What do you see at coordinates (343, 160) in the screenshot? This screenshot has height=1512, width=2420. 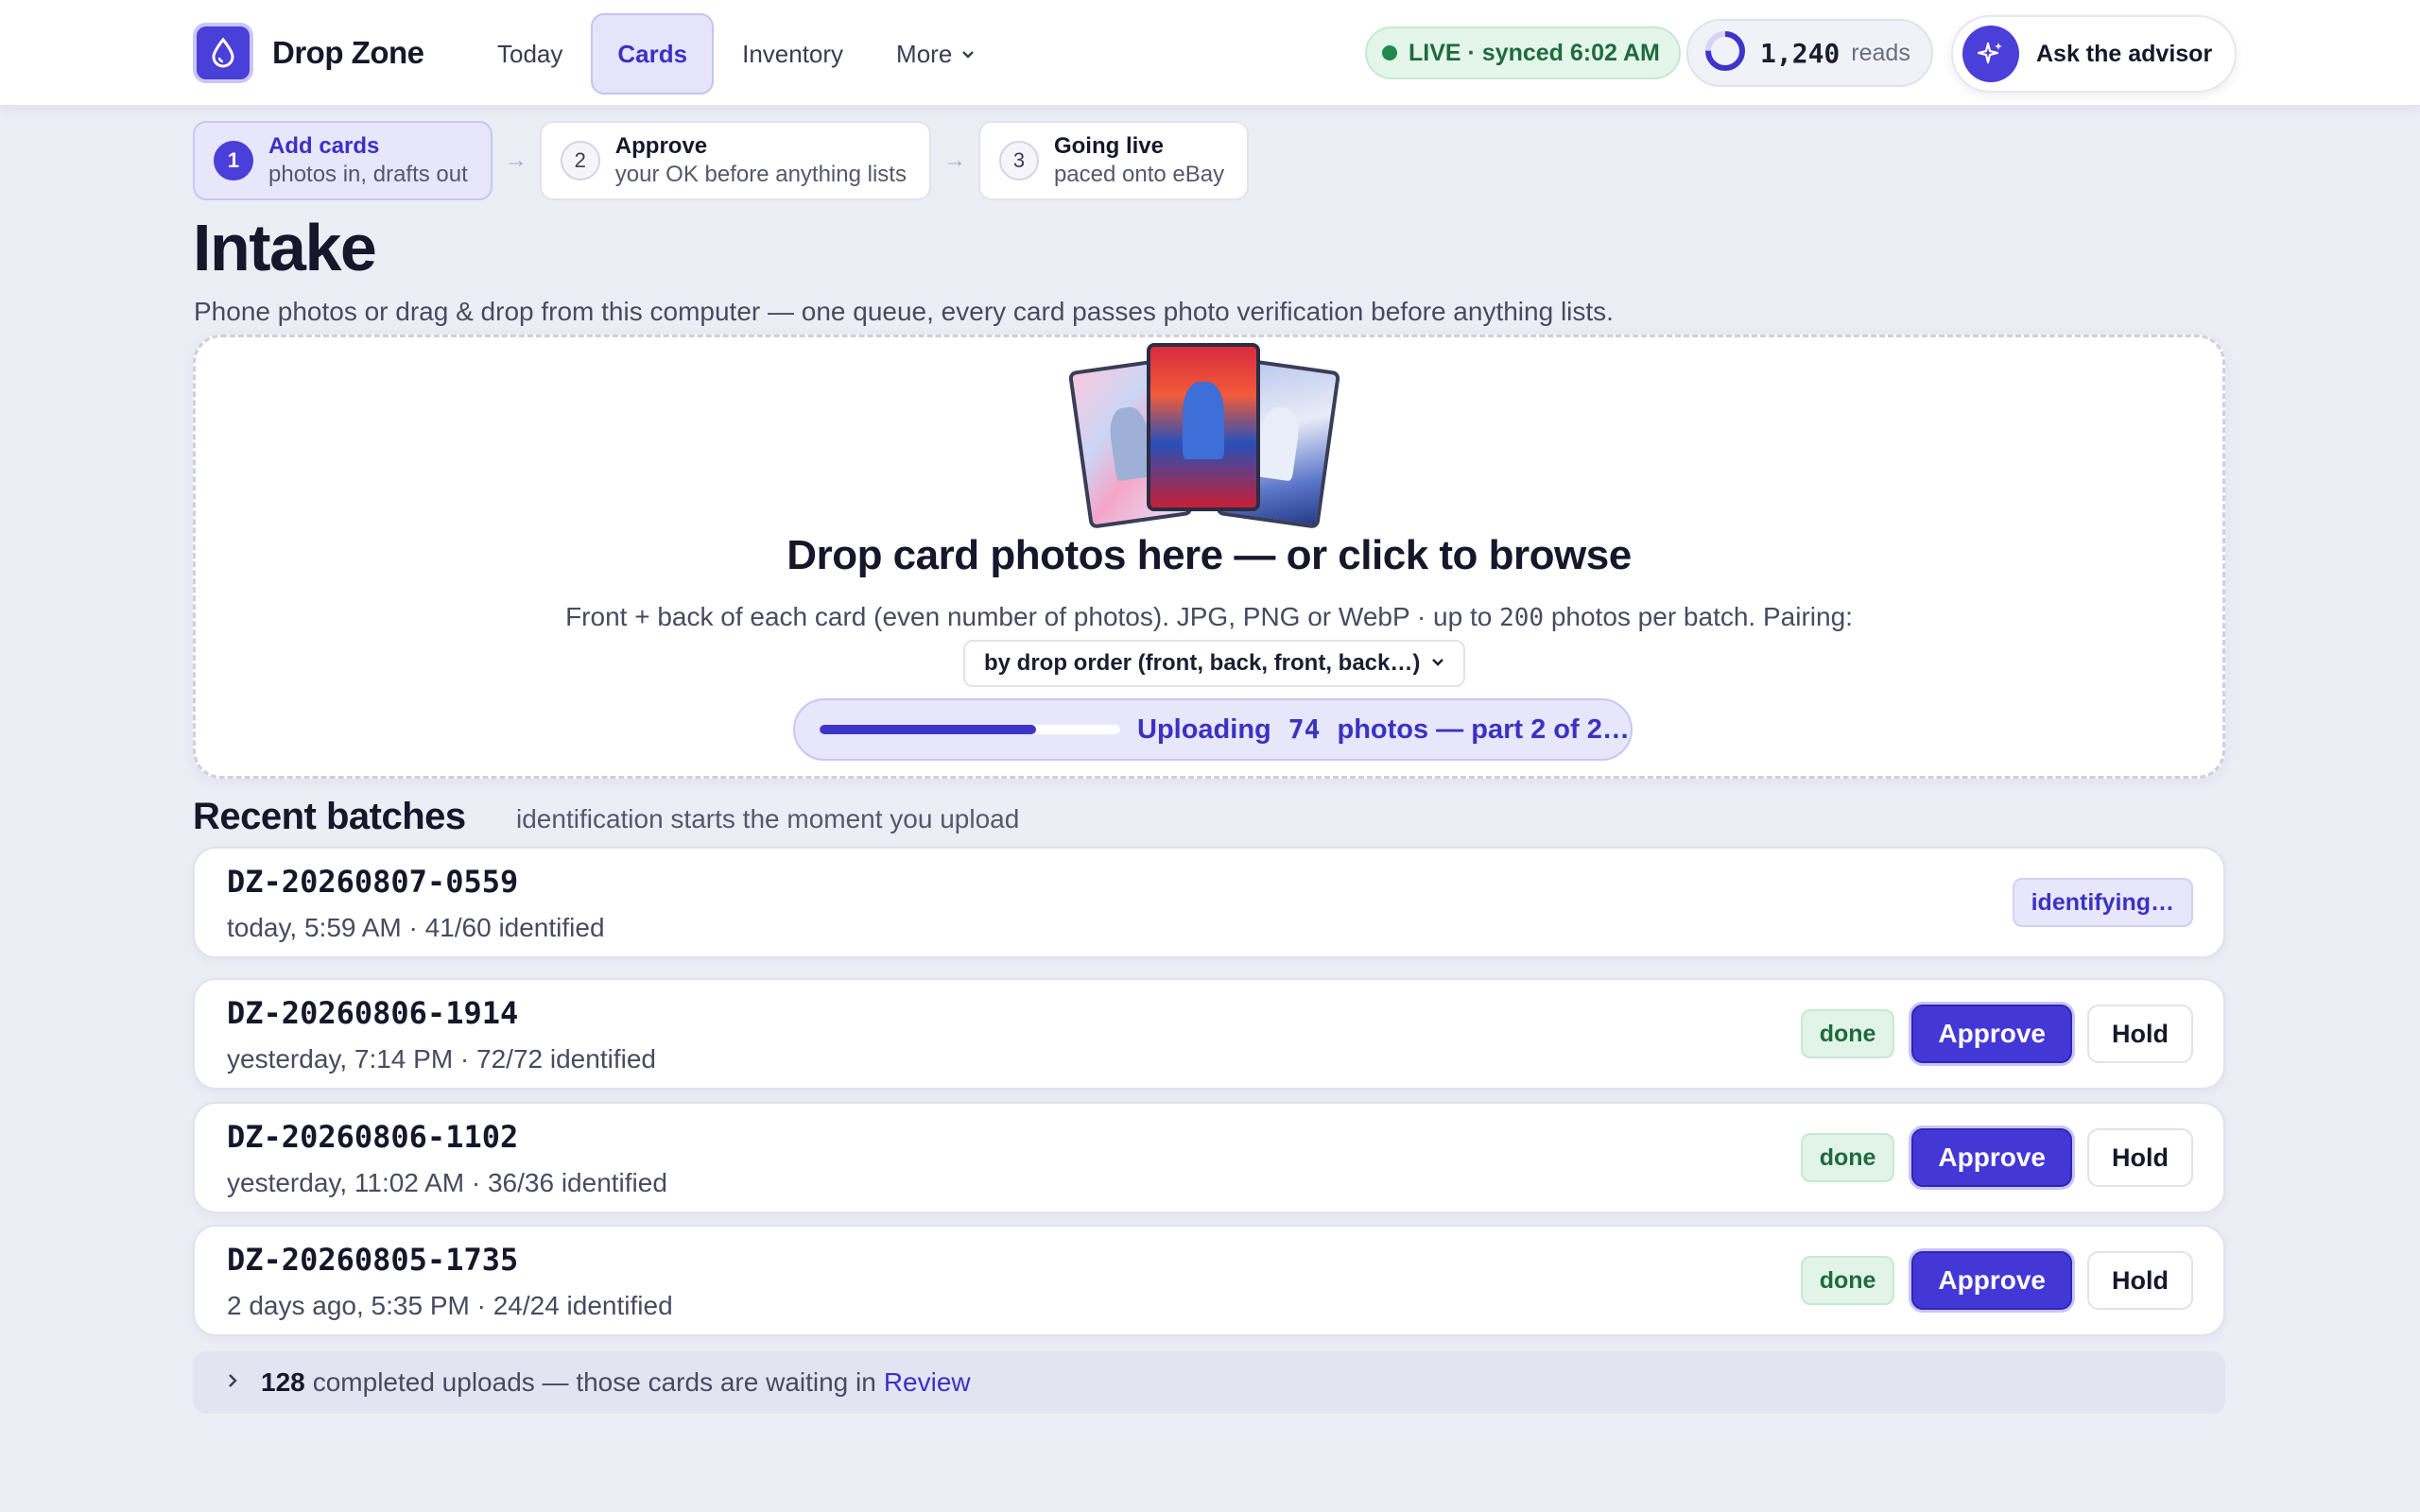 I see `step-add-cards: 1 Add cards photos in, drafts out` at bounding box center [343, 160].